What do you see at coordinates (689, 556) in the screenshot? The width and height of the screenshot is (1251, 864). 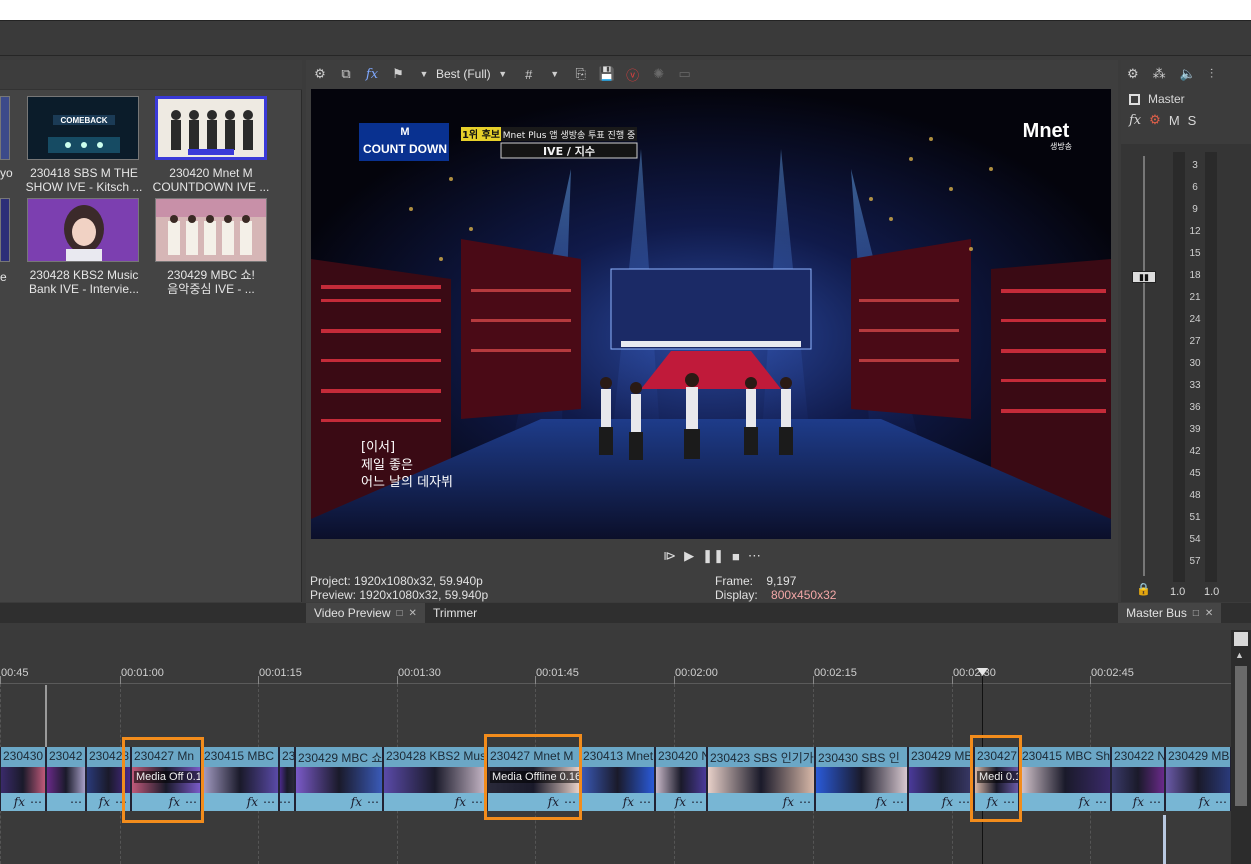 I see `play-icon: ▶` at bounding box center [689, 556].